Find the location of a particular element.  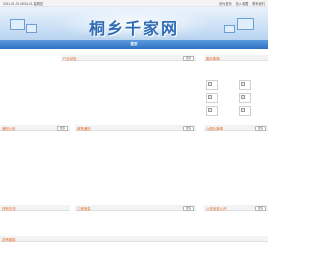

site-banner: 桐乡千家网 is located at coordinates (134, 23).